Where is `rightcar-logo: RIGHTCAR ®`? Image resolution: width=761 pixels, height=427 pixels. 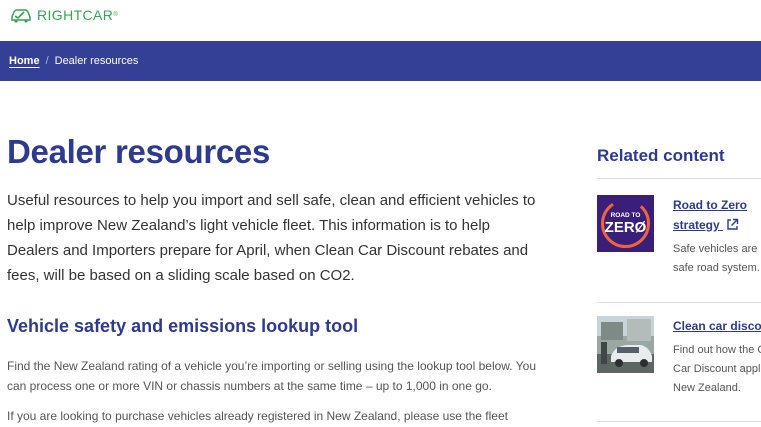 rightcar-logo: RIGHTCAR ® is located at coordinates (63, 15).